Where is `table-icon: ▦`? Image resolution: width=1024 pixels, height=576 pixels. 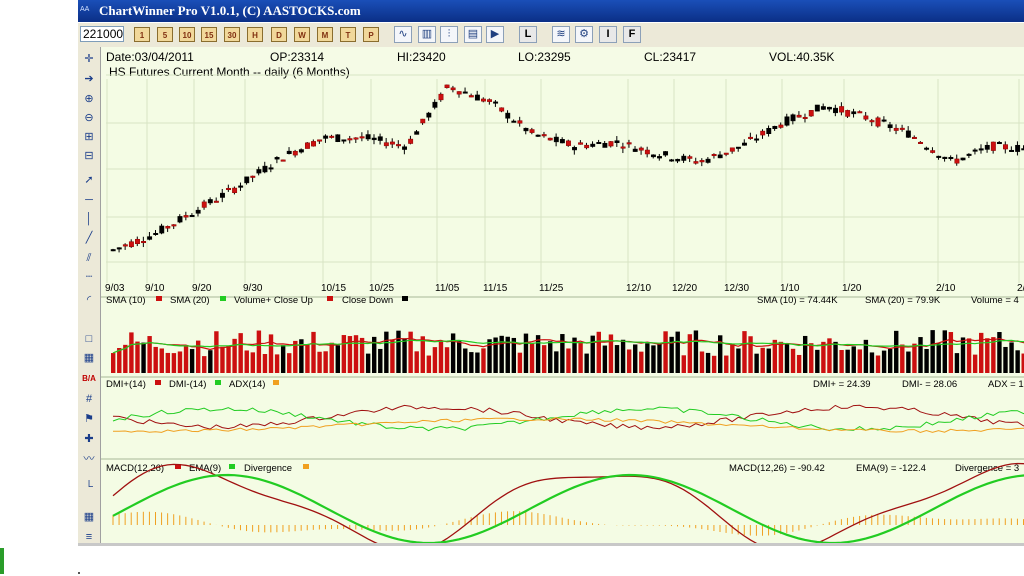 table-icon: ▦ is located at coordinates (89, 517).